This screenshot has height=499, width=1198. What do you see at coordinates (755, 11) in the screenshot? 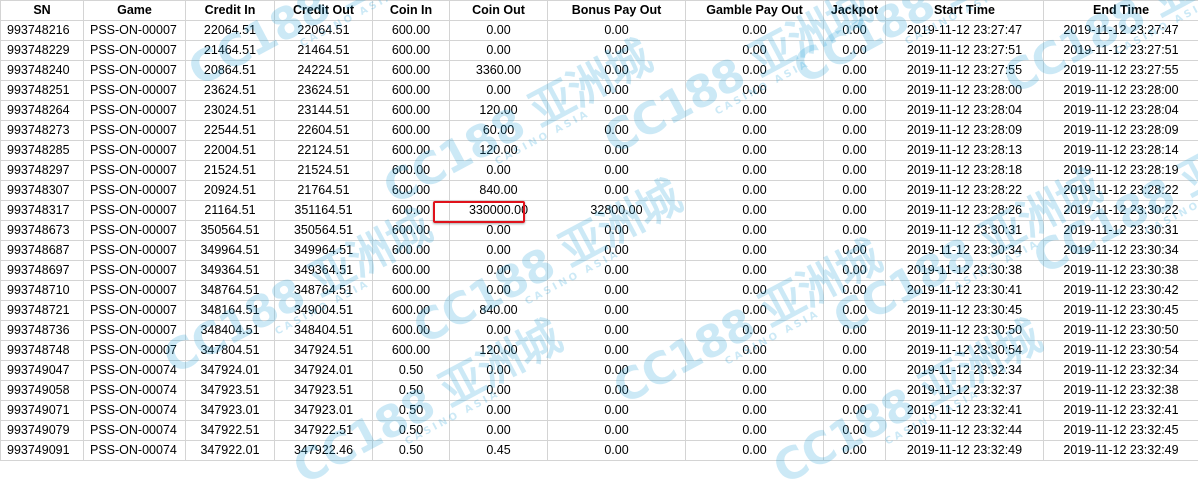
I see `column-header: Gamble Pay Out` at bounding box center [755, 11].